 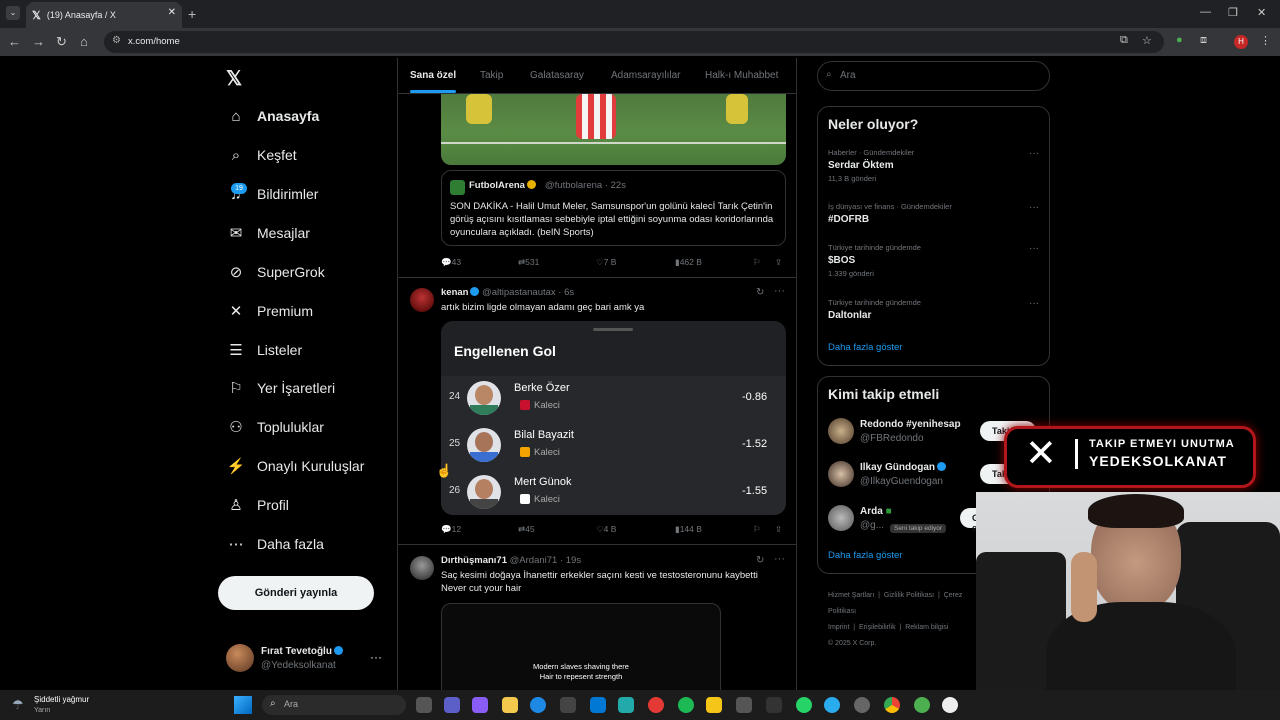 What do you see at coordinates (234, 78) in the screenshot?
I see `x-logo-icon: 𝕏` at bounding box center [234, 78].